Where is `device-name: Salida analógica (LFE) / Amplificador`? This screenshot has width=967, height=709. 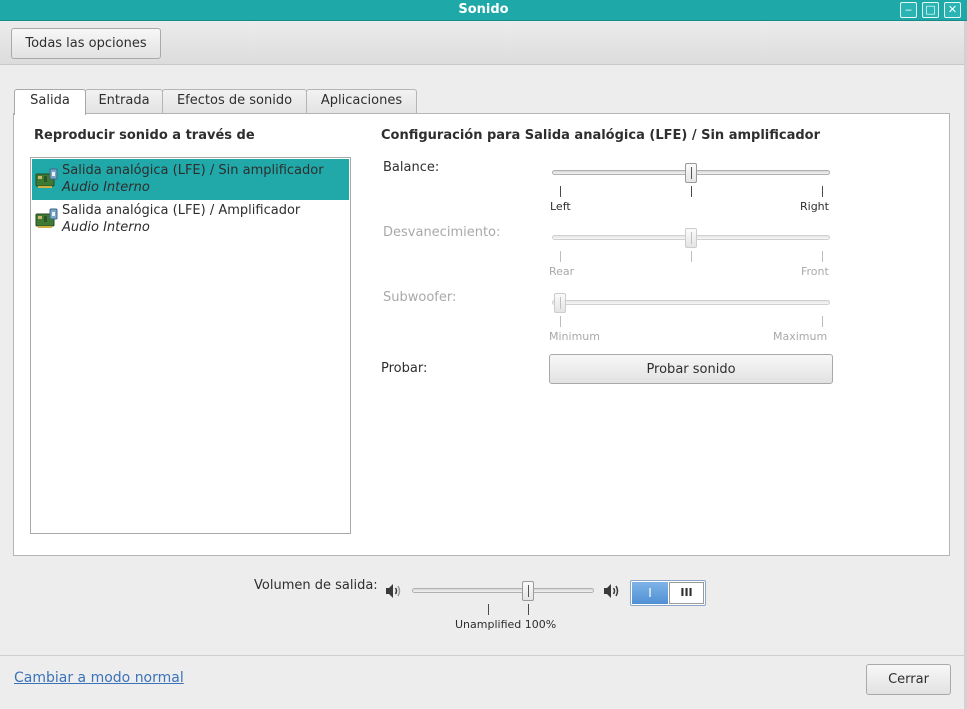
device-name: Salida analógica (LFE) / Amplificador is located at coordinates (181, 210).